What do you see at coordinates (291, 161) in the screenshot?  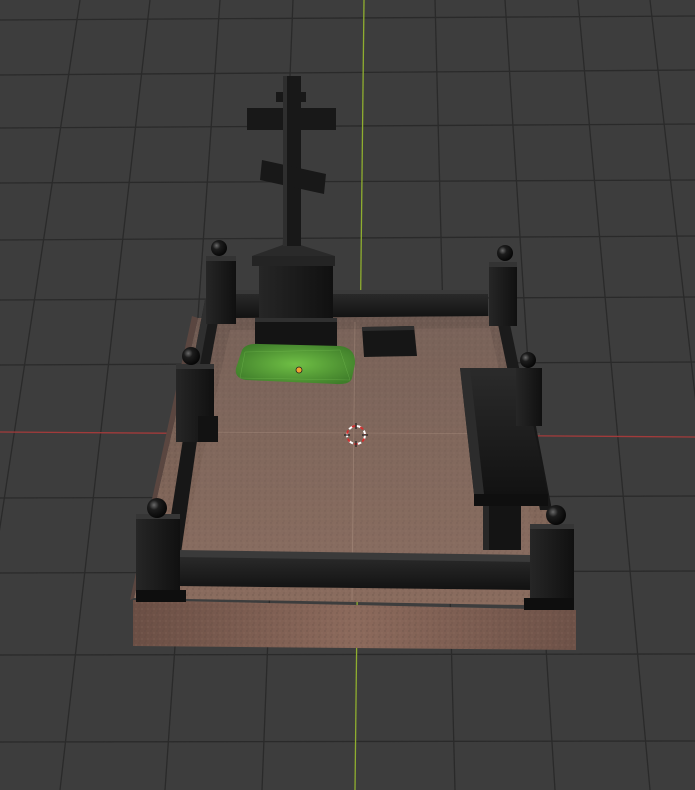 I see `orthodox-cross` at bounding box center [291, 161].